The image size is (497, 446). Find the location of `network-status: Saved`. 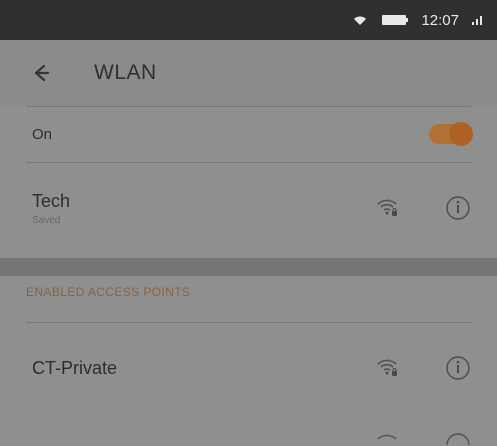

network-status: Saved is located at coordinates (46, 220).